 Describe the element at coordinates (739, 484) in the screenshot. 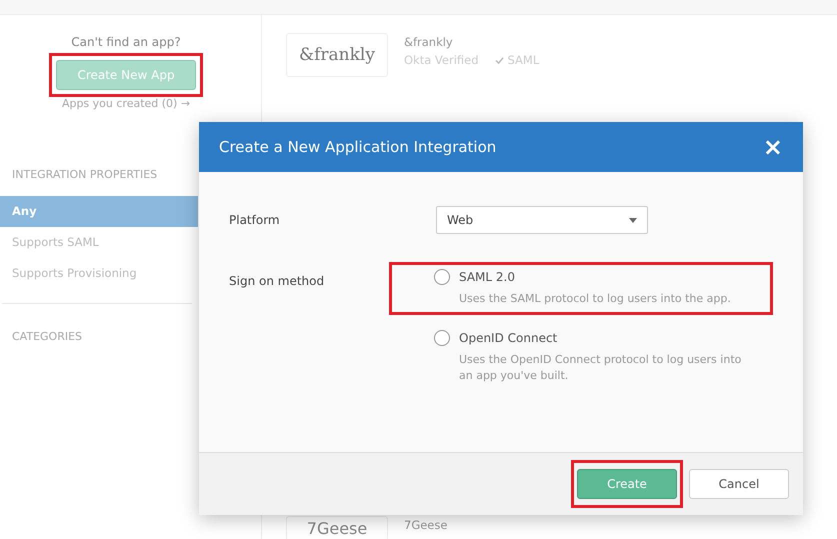

I see `cancel-button: Cancel` at that location.